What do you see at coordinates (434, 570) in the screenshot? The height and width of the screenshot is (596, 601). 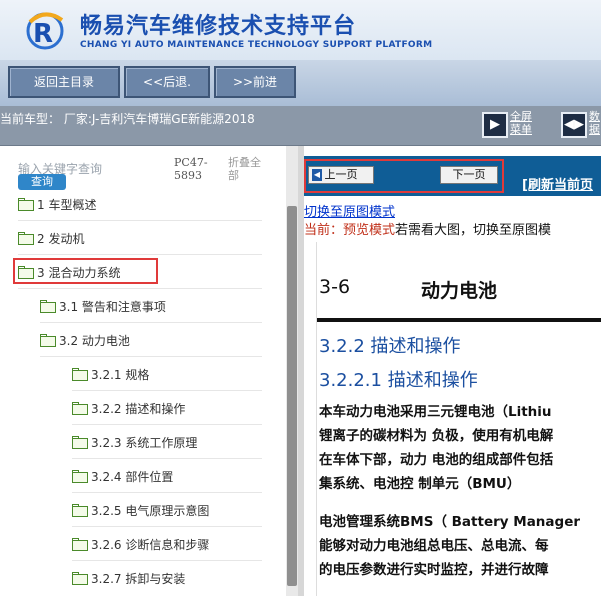 I see `paragraph-line: 的电压参数进行实时监控，并进行故障` at bounding box center [434, 570].